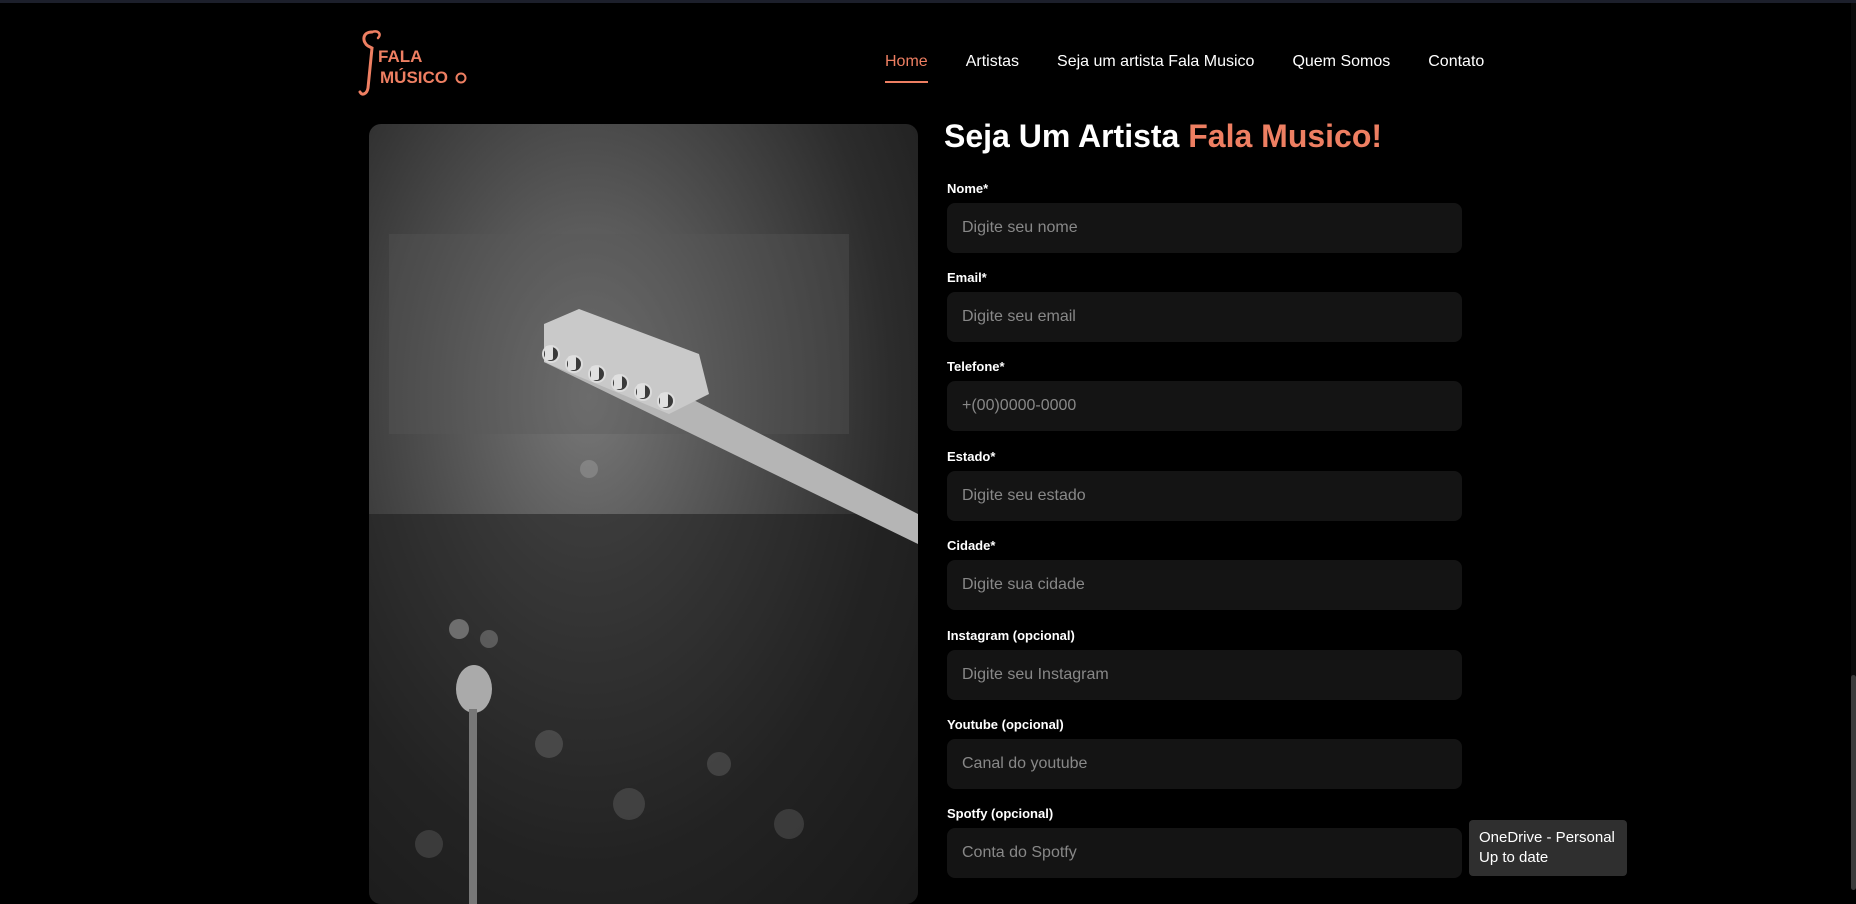  What do you see at coordinates (1066, 136) in the screenshot?
I see `form-title-main: Seja Um Artista` at bounding box center [1066, 136].